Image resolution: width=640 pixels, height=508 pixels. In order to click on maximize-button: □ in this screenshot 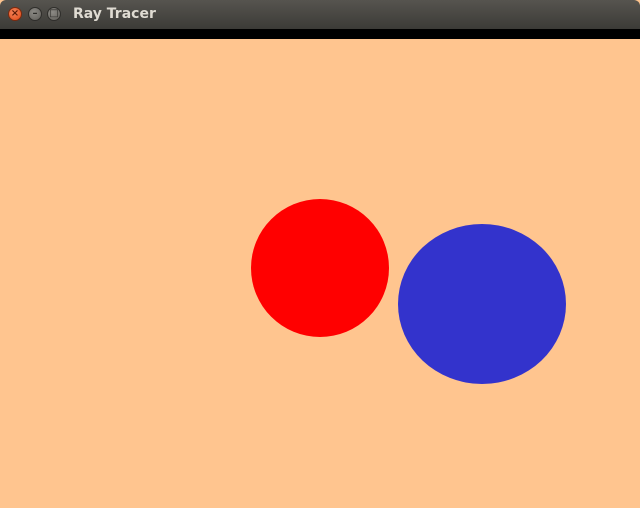, I will do `click(54, 14)`.